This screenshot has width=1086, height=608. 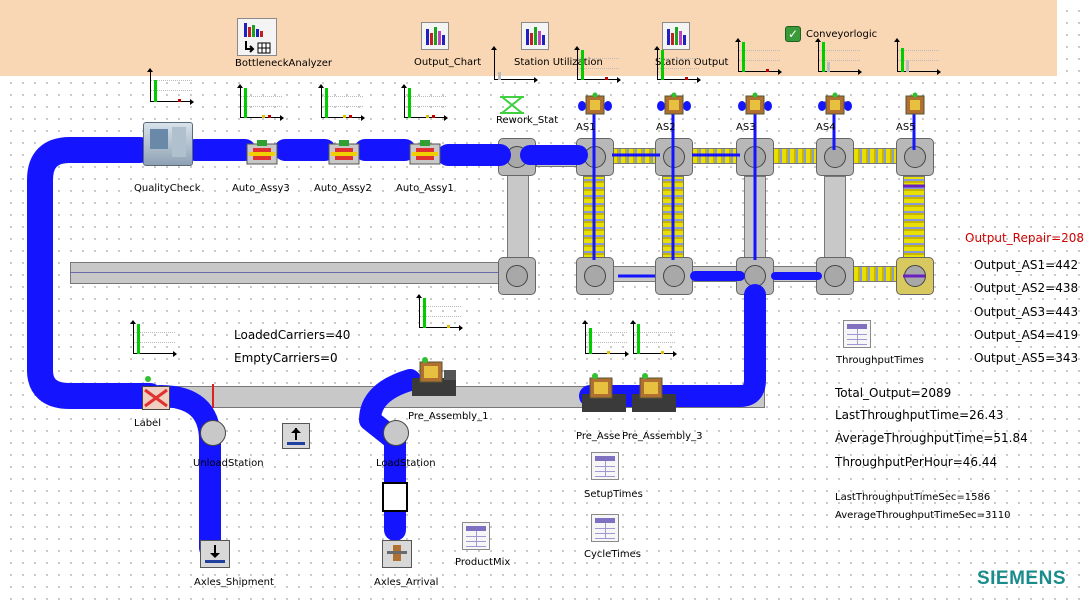 What do you see at coordinates (425, 188) in the screenshot?
I see `auto-assy1-label: Auto_Assy1` at bounding box center [425, 188].